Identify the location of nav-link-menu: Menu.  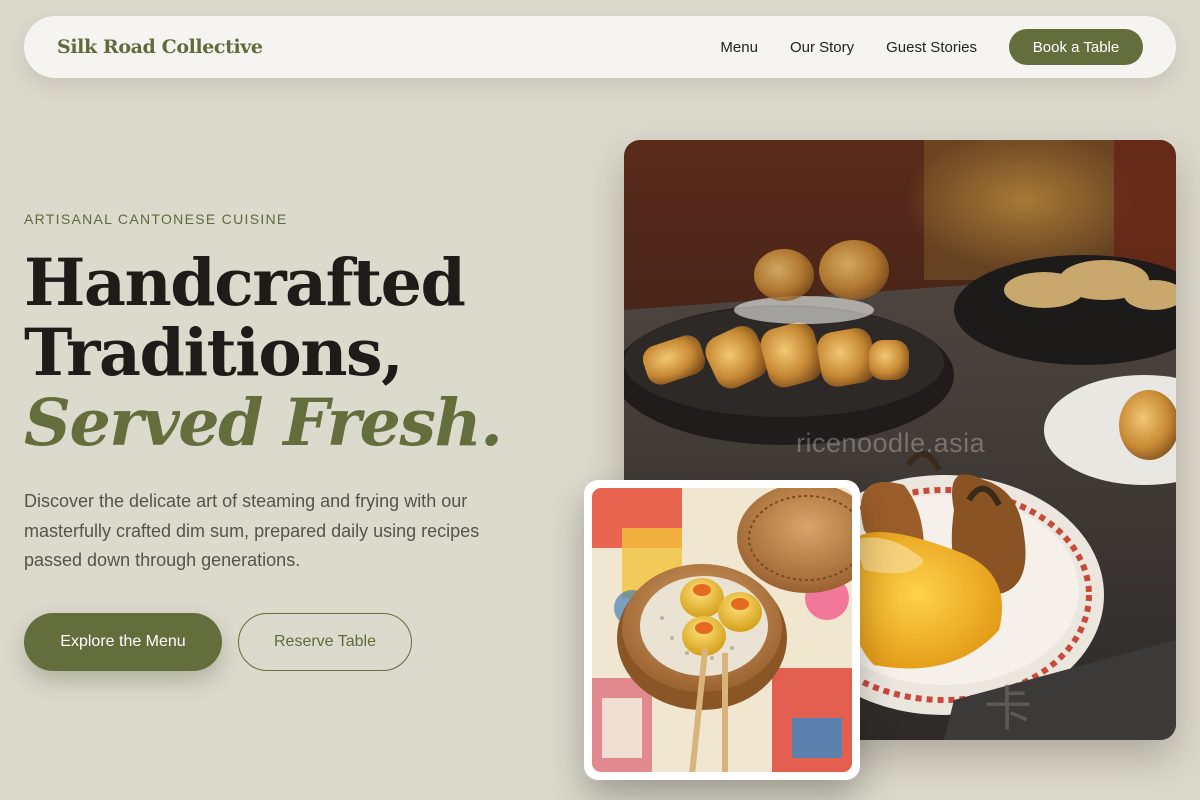
(739, 47).